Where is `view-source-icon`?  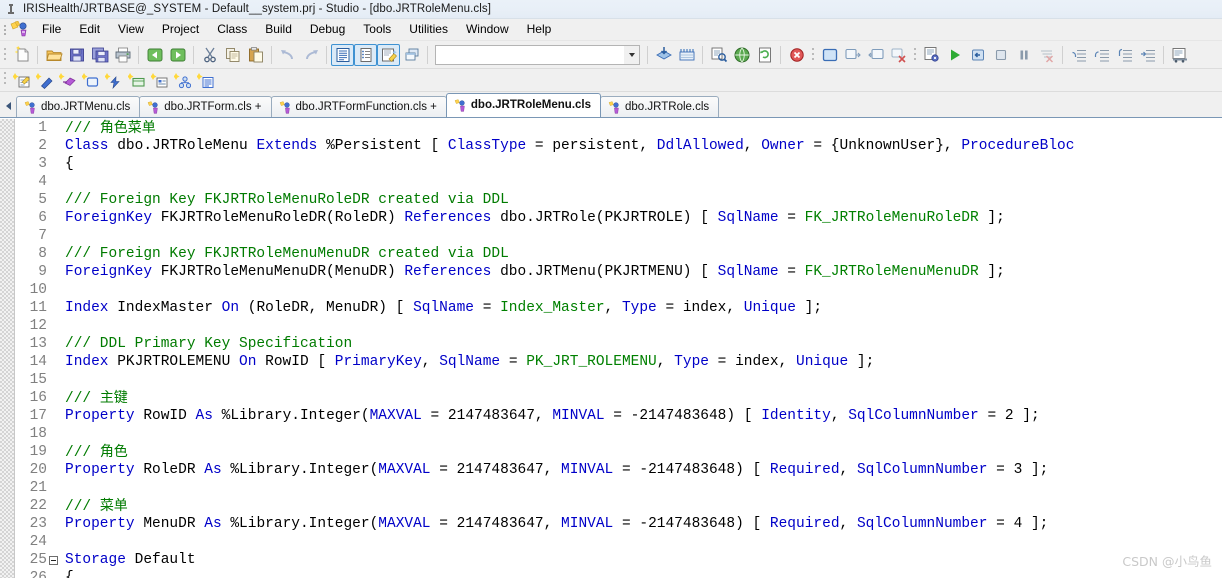 view-source-icon is located at coordinates (342, 54).